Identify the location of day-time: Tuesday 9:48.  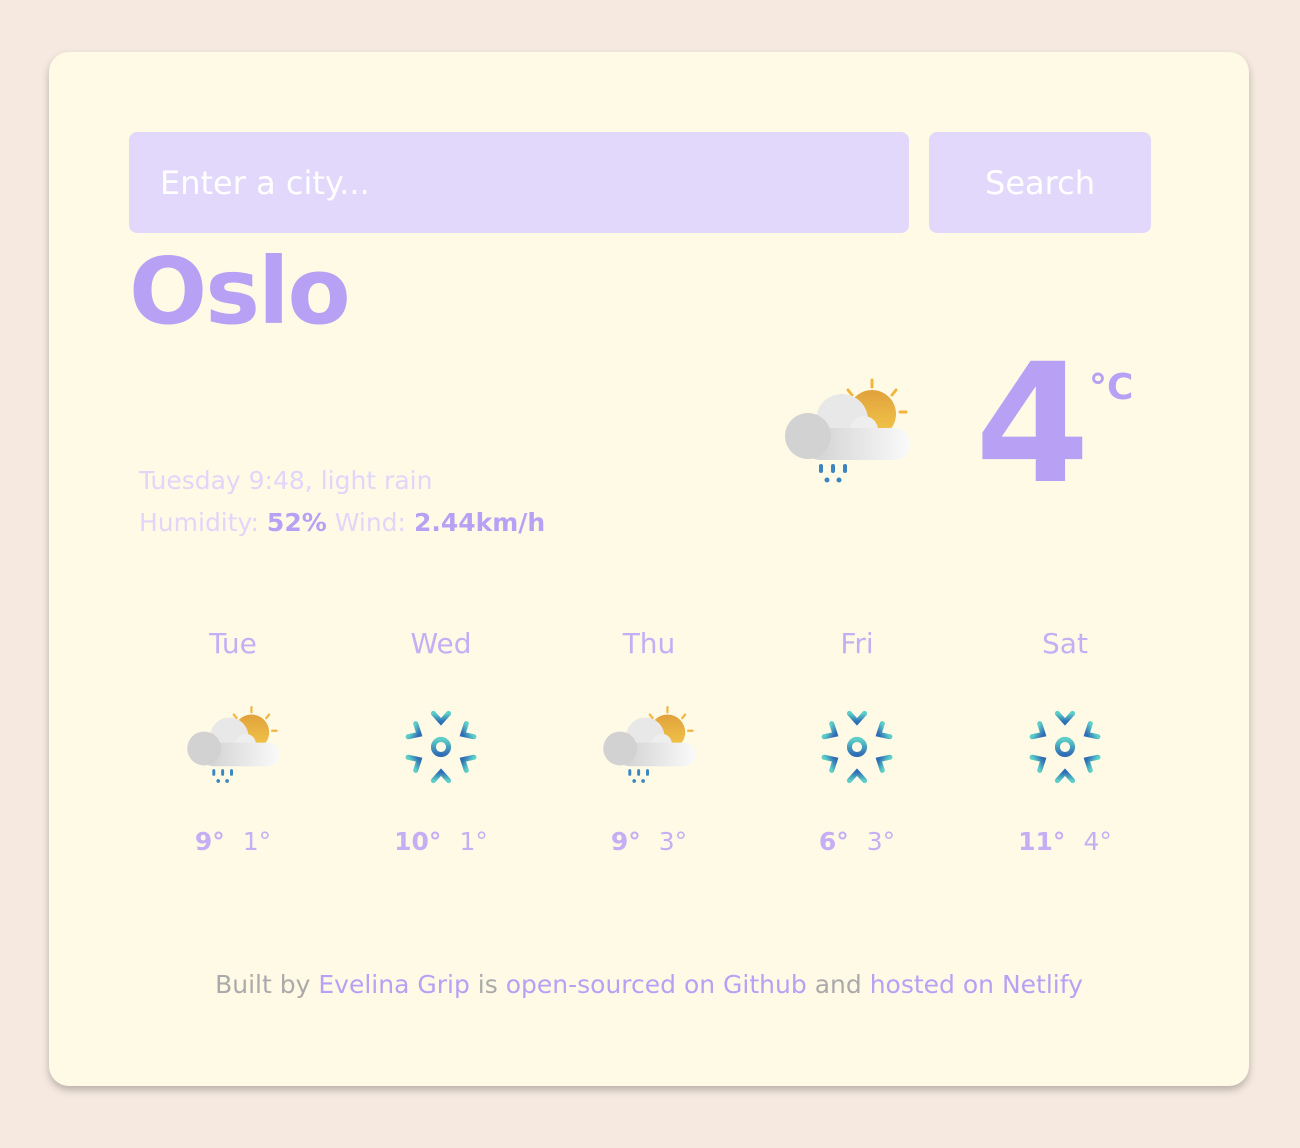
(222, 480).